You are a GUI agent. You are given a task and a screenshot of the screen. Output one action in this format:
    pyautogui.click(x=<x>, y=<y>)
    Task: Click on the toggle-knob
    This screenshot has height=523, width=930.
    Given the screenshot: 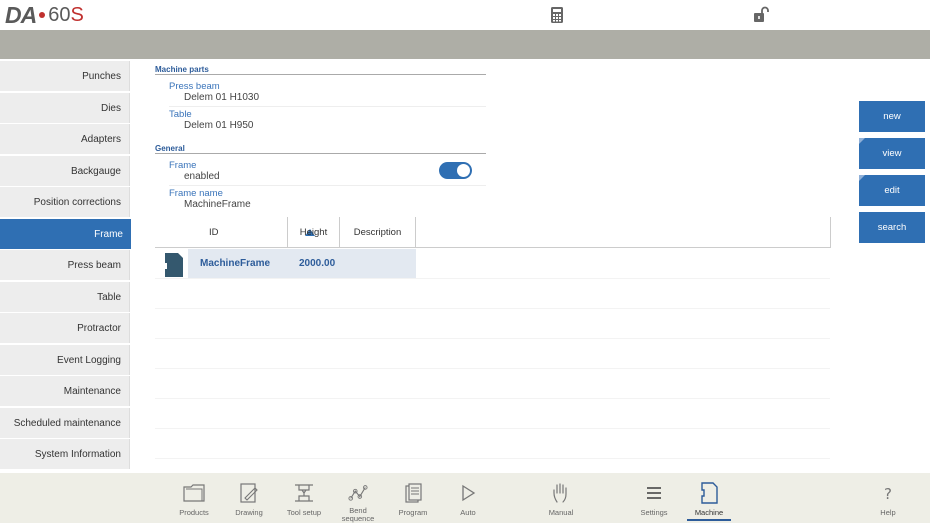 What is the action you would take?
    pyautogui.click(x=463, y=170)
    